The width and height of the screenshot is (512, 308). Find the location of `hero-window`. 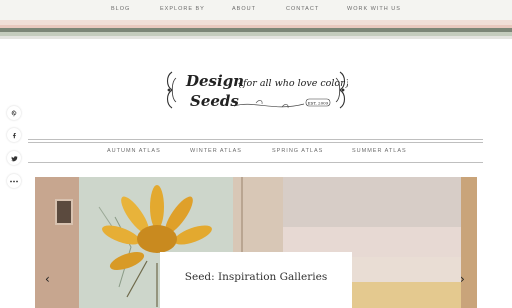

hero-window is located at coordinates (64, 212).